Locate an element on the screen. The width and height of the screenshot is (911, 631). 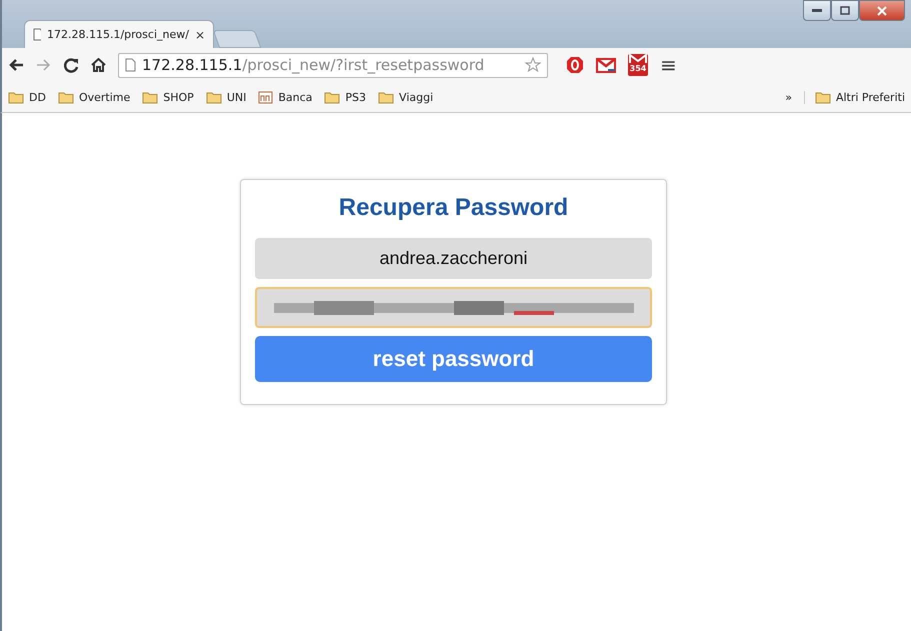
stop-sign-icon is located at coordinates (575, 65).